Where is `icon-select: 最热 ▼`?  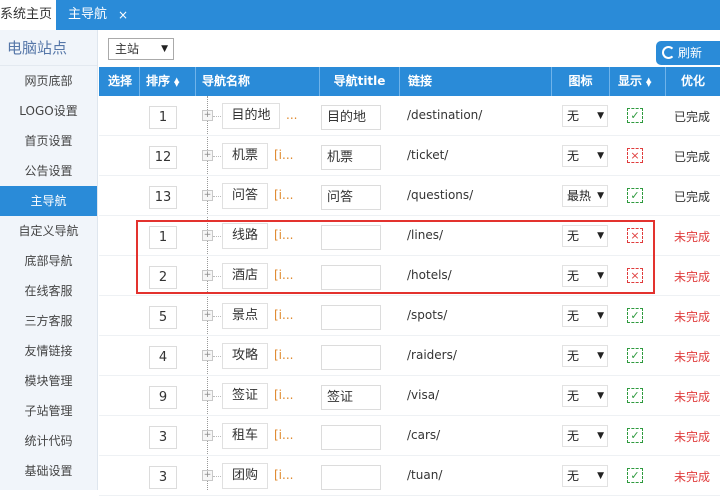 icon-select: 最热 ▼ is located at coordinates (585, 196).